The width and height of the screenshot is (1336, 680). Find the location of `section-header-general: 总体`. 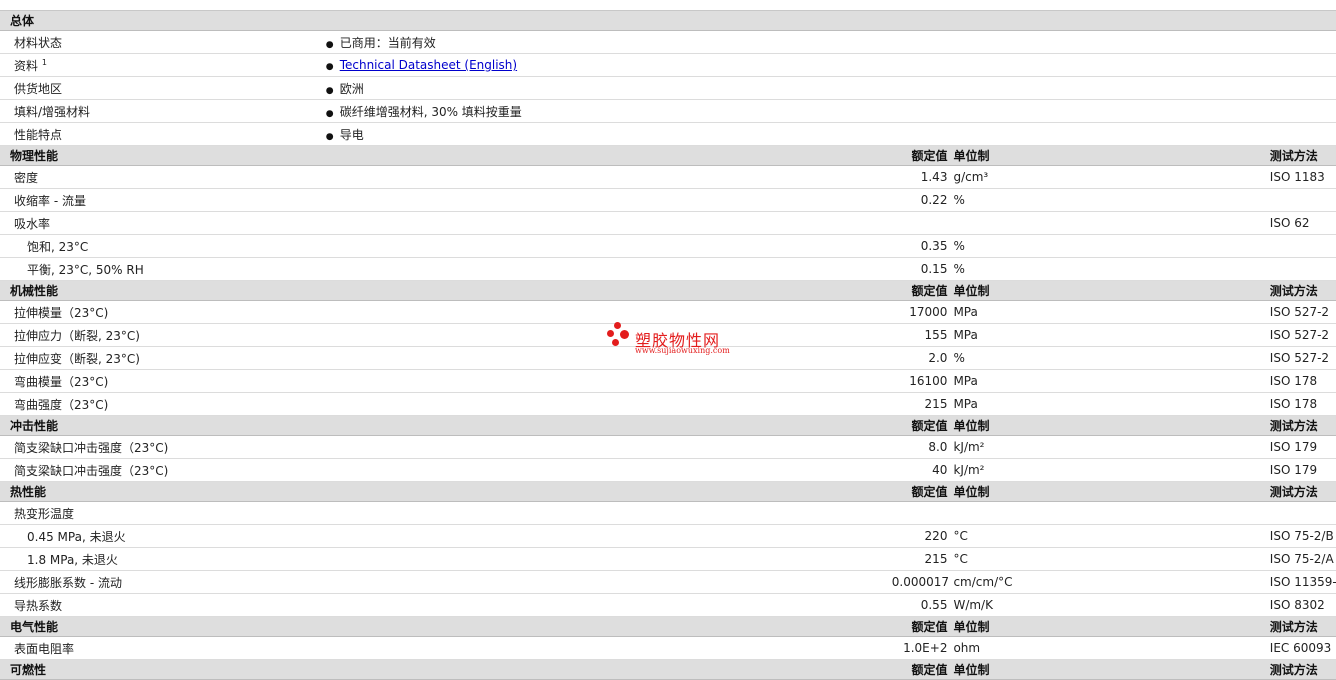

section-header-general: 总体 is located at coordinates (668, 21).